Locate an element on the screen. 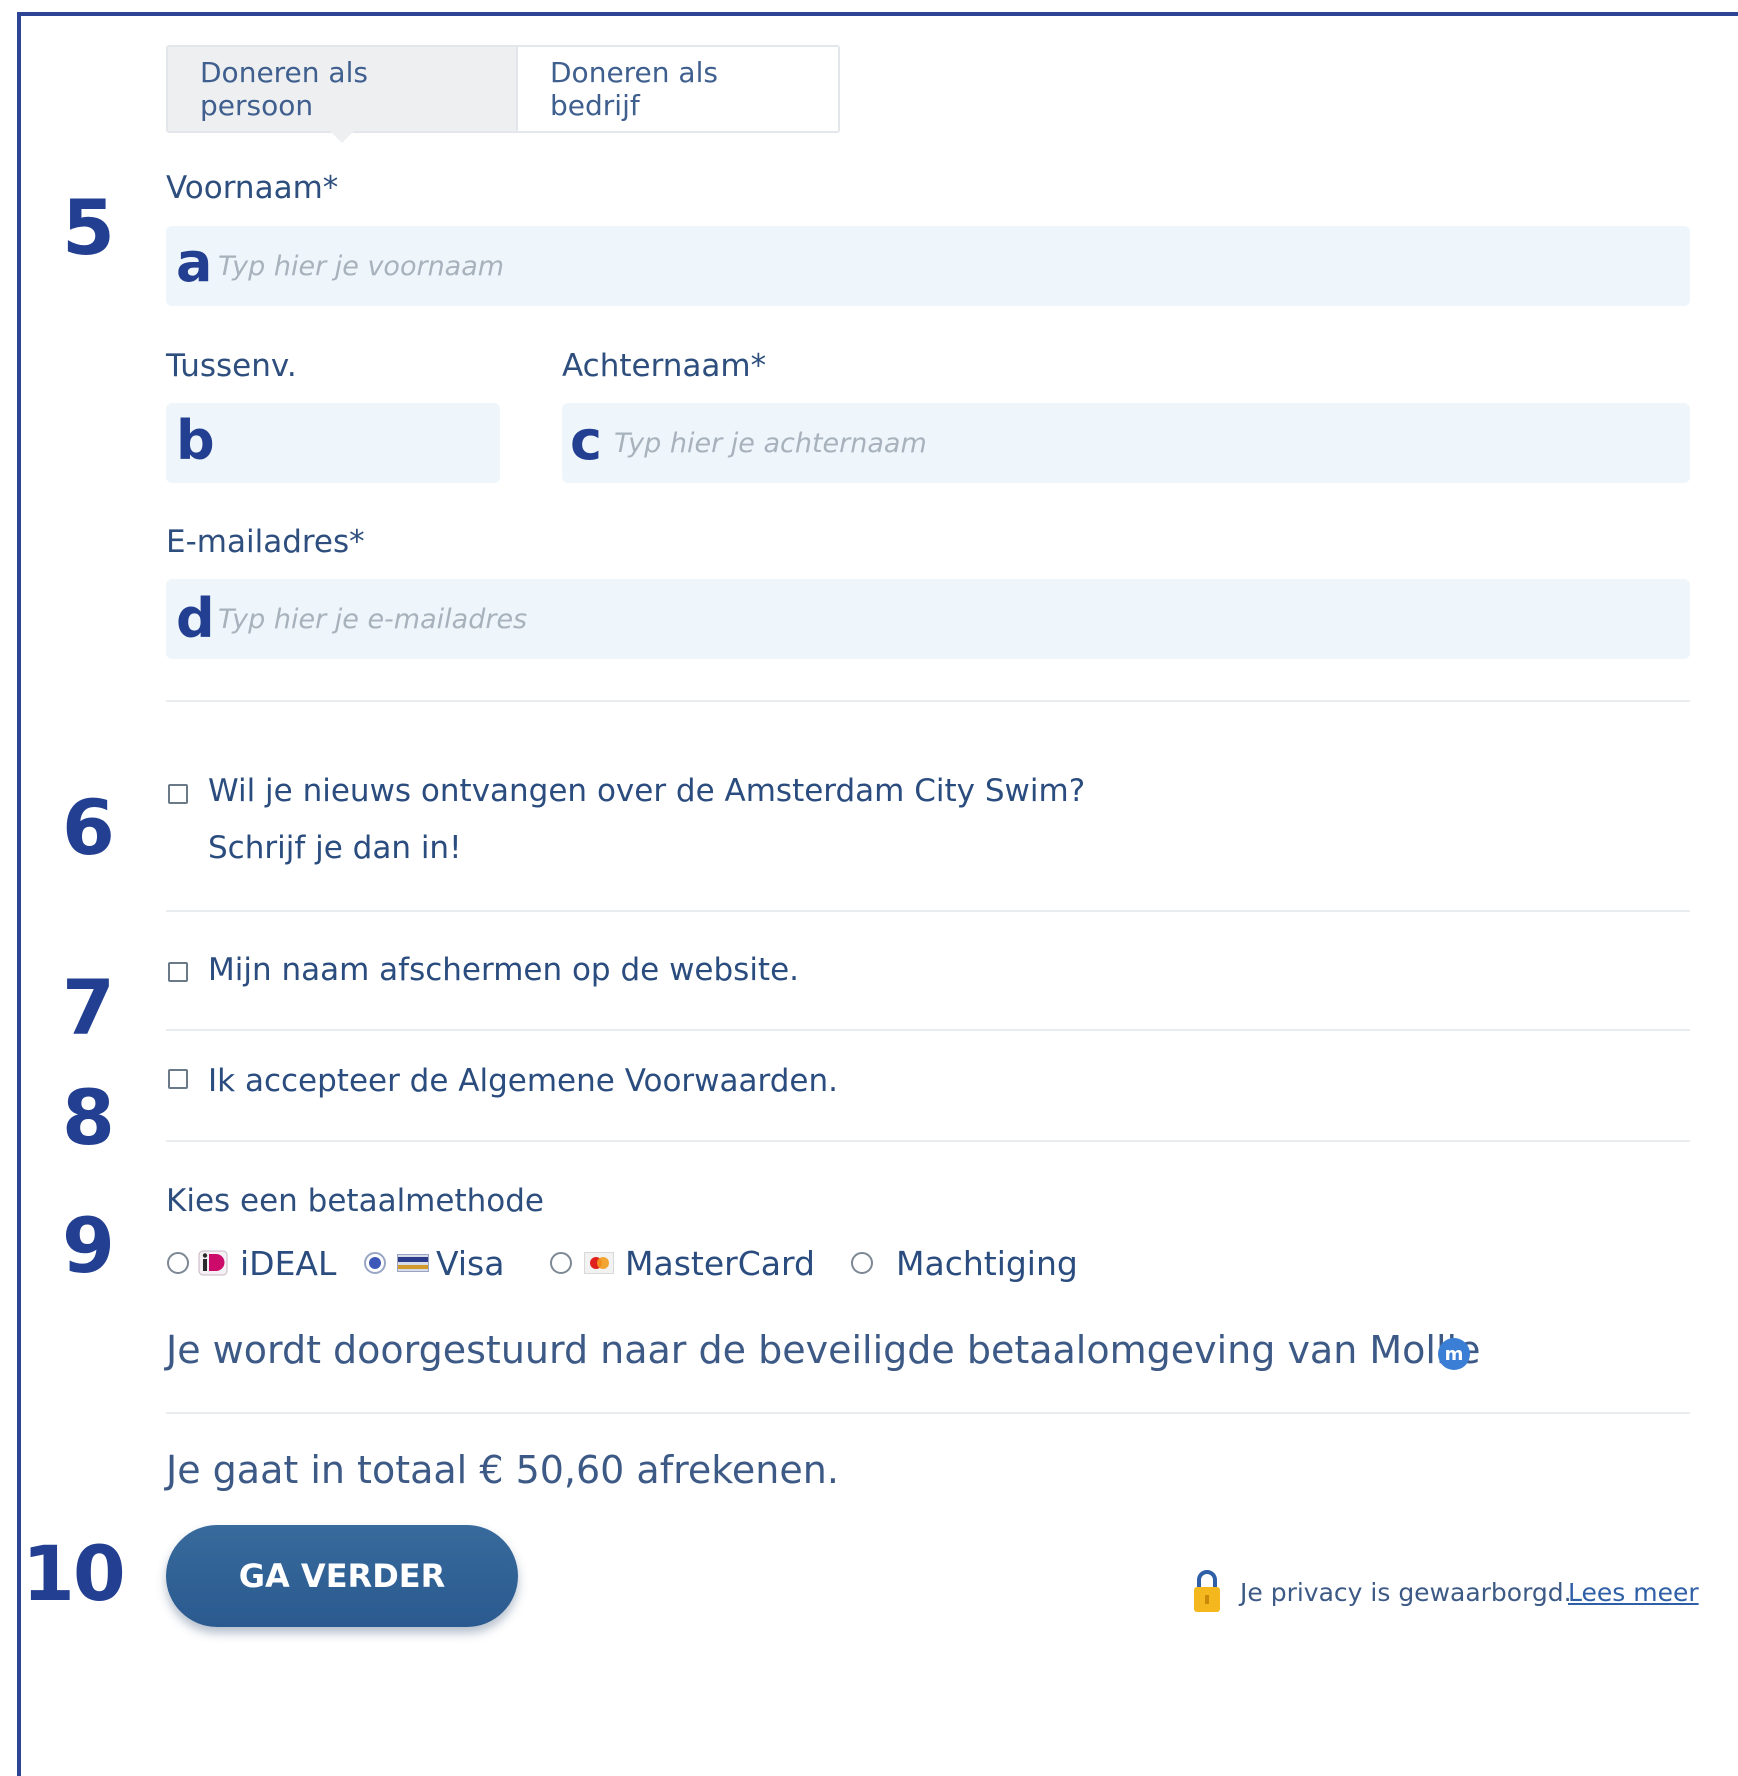 This screenshot has height=1776, width=1738. terms-checkbox is located at coordinates (178, 1079).